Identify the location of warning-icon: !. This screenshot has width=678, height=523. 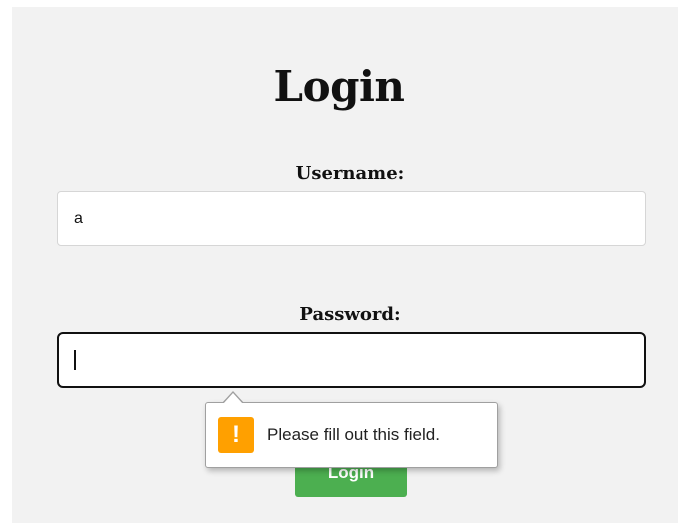
(236, 435).